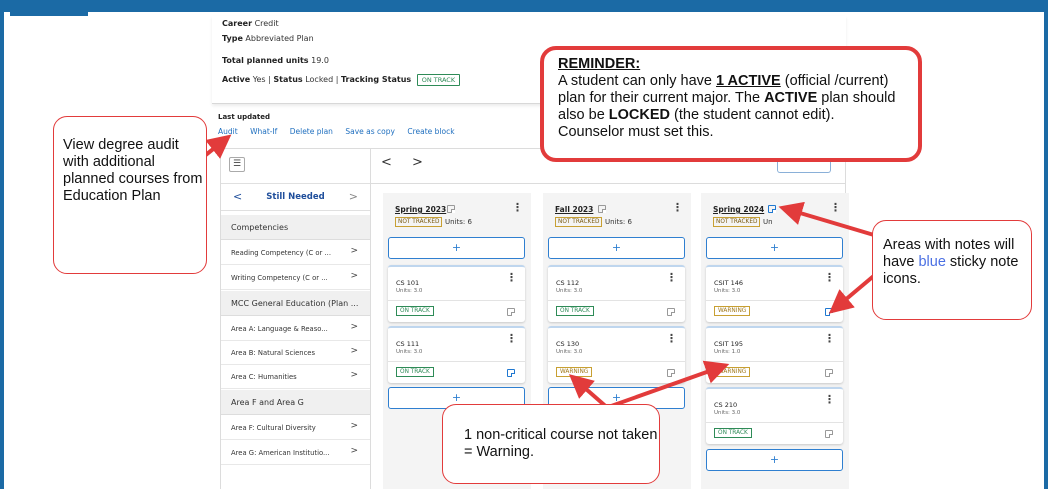 This screenshot has width=1048, height=489. I want to click on course-card: ⋮ CS 101 Units: 3.0 ON TRACK, so click(456, 293).